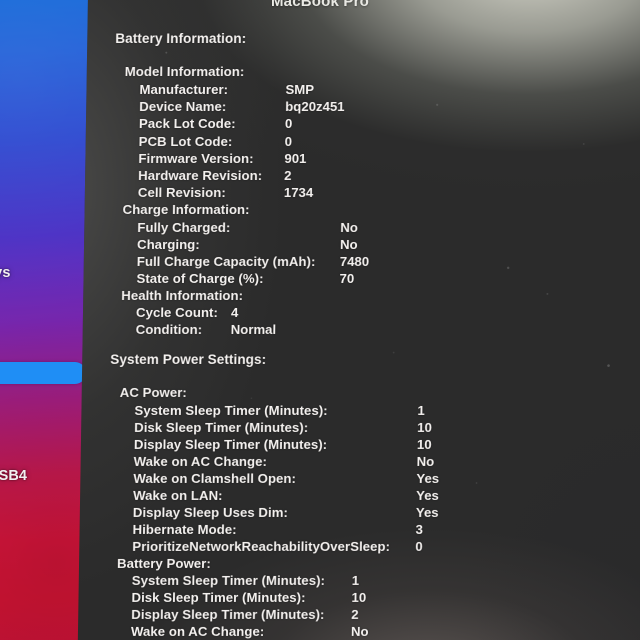  What do you see at coordinates (184, 529) in the screenshot?
I see `row-label-ac-hibernate-mode: Hibernate Mode:` at bounding box center [184, 529].